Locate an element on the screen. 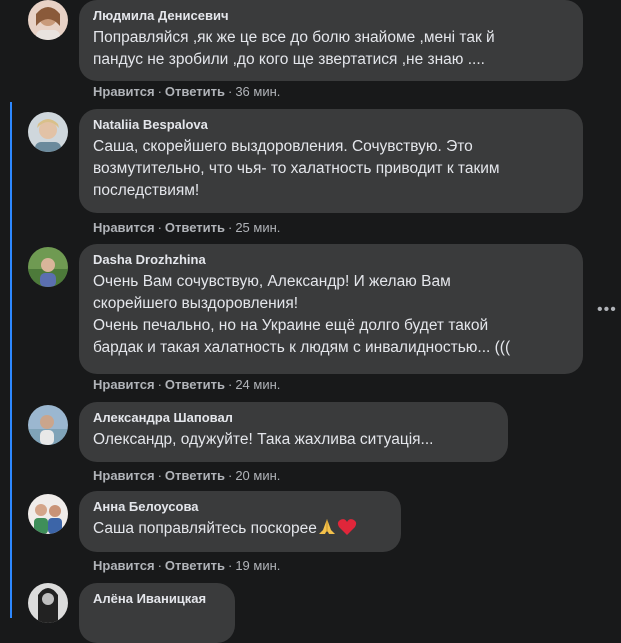  comment-time: 24 мин. is located at coordinates (257, 384).